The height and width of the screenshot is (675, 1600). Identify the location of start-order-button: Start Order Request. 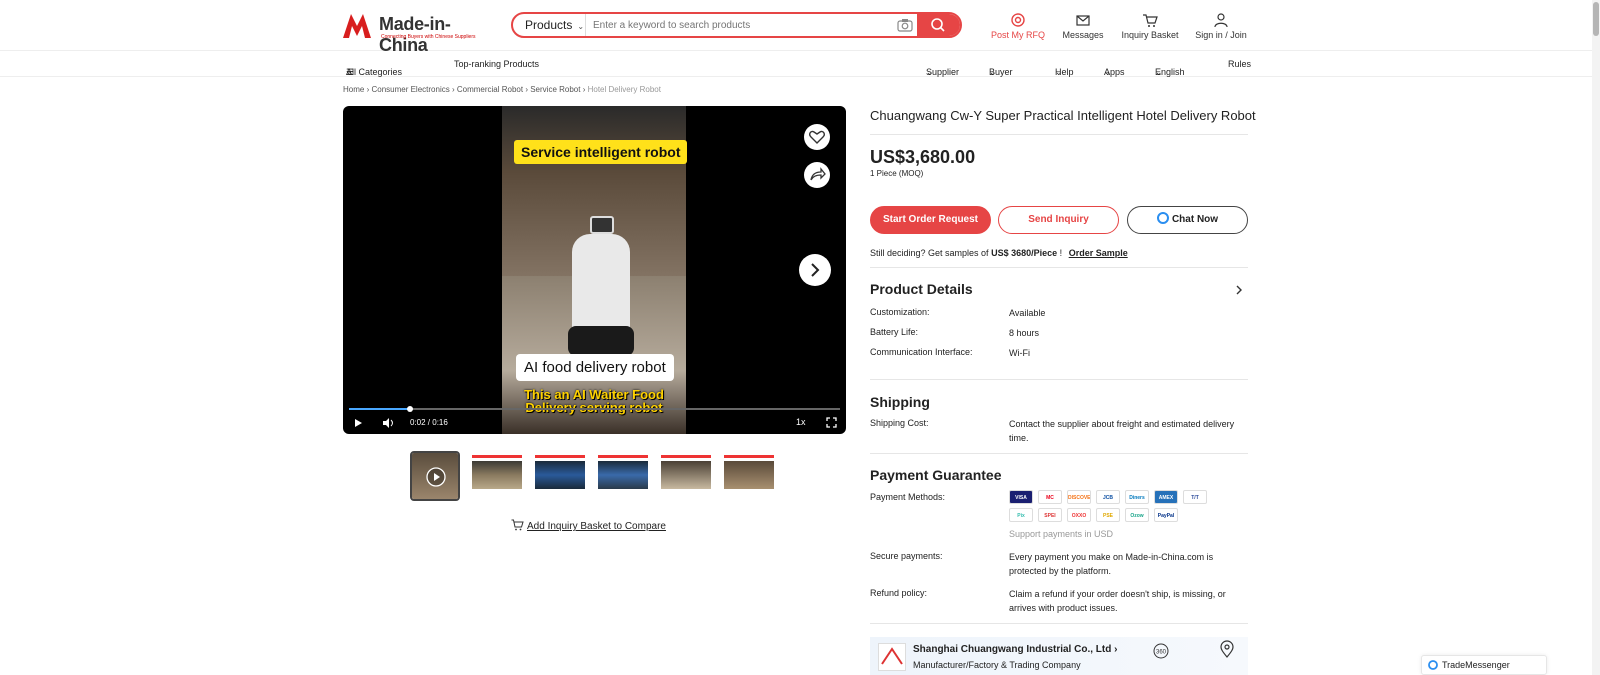
(930, 220).